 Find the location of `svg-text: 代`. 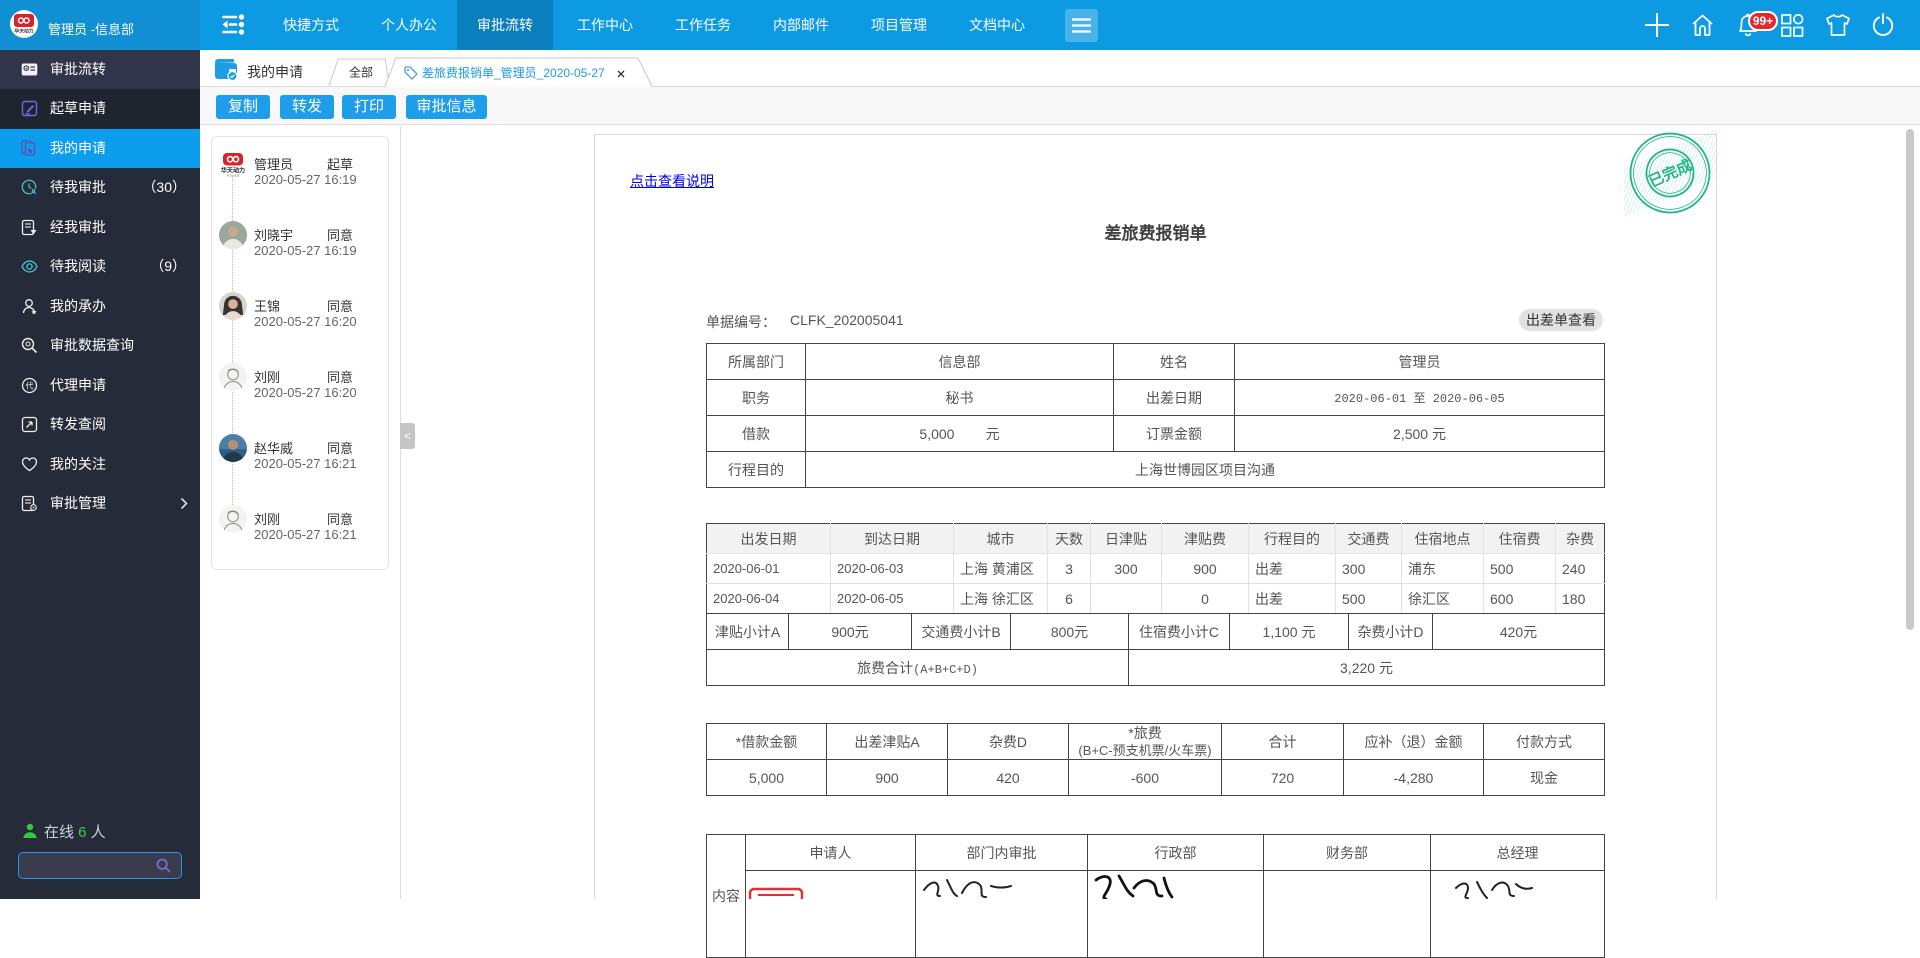

svg-text: 代 is located at coordinates (30, 385).